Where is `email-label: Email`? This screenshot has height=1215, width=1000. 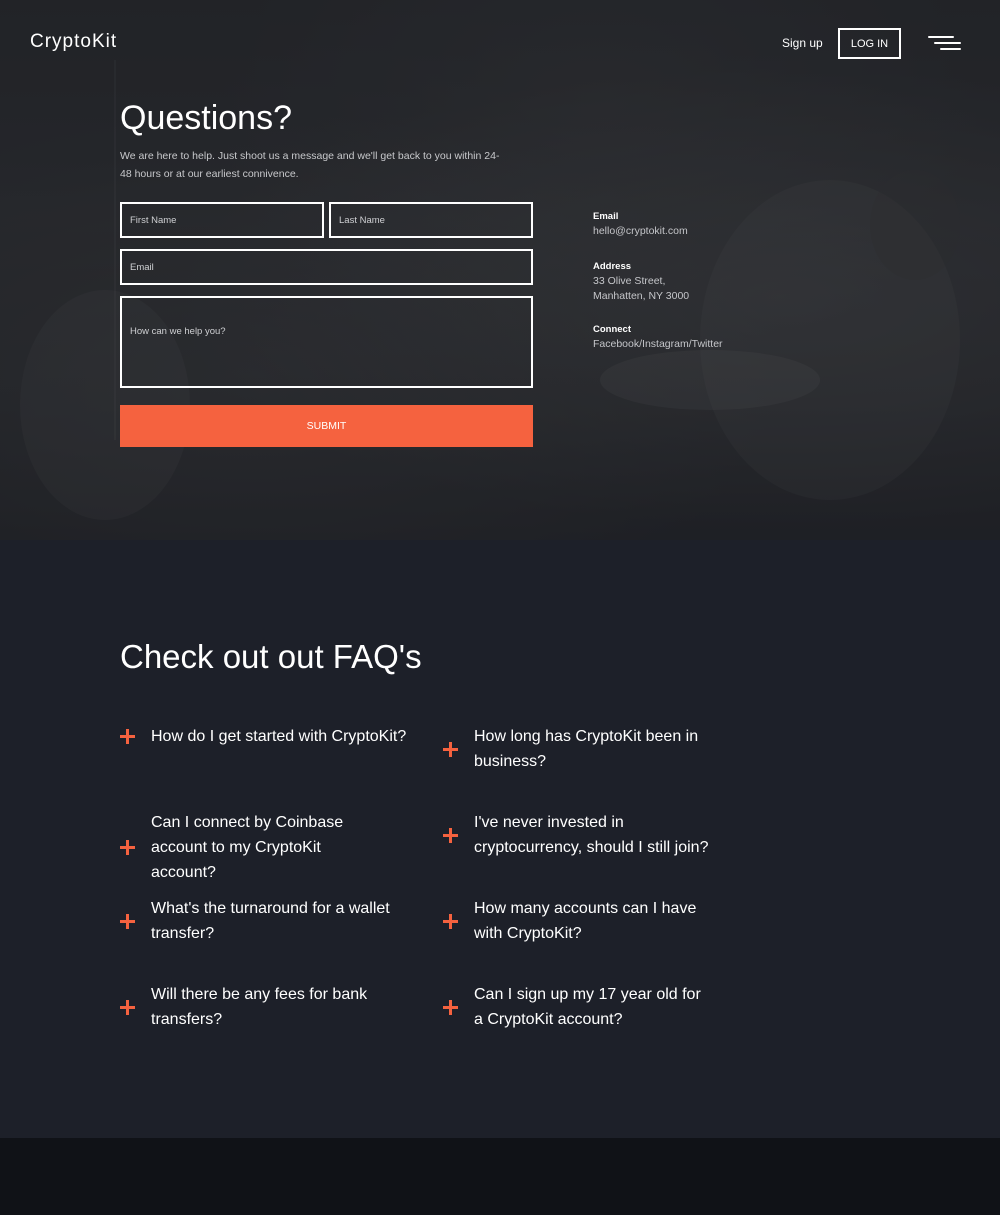 email-label: Email is located at coordinates (606, 216).